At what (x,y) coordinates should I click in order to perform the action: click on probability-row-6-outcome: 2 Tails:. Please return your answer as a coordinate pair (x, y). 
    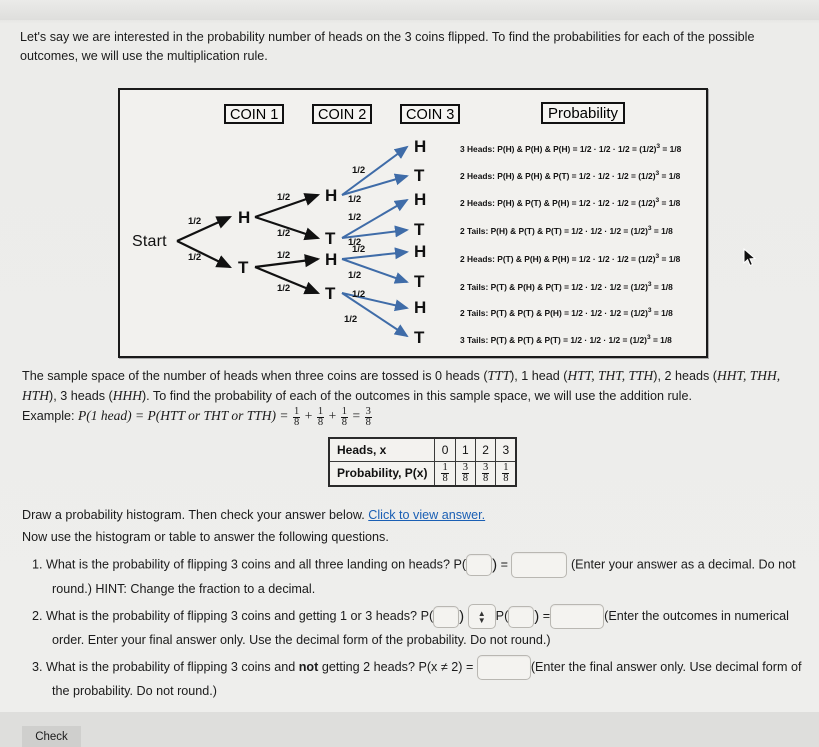
    Looking at the image, I should click on (474, 312).